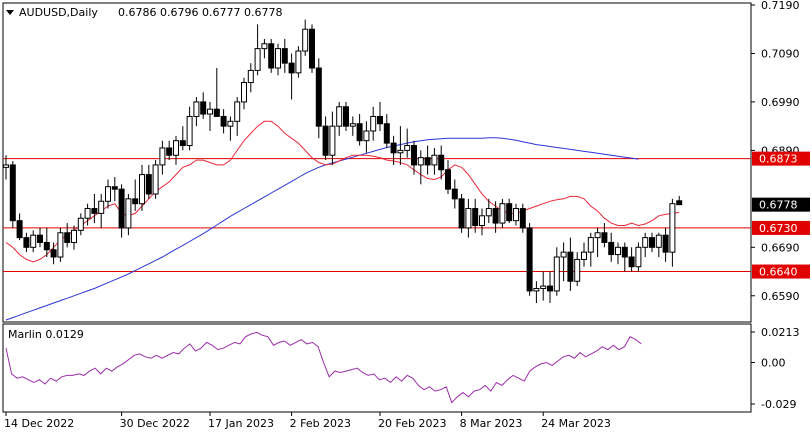 This screenshot has width=812, height=439. I want to click on oscillator-title: Marlin 0.0129, so click(46, 334).